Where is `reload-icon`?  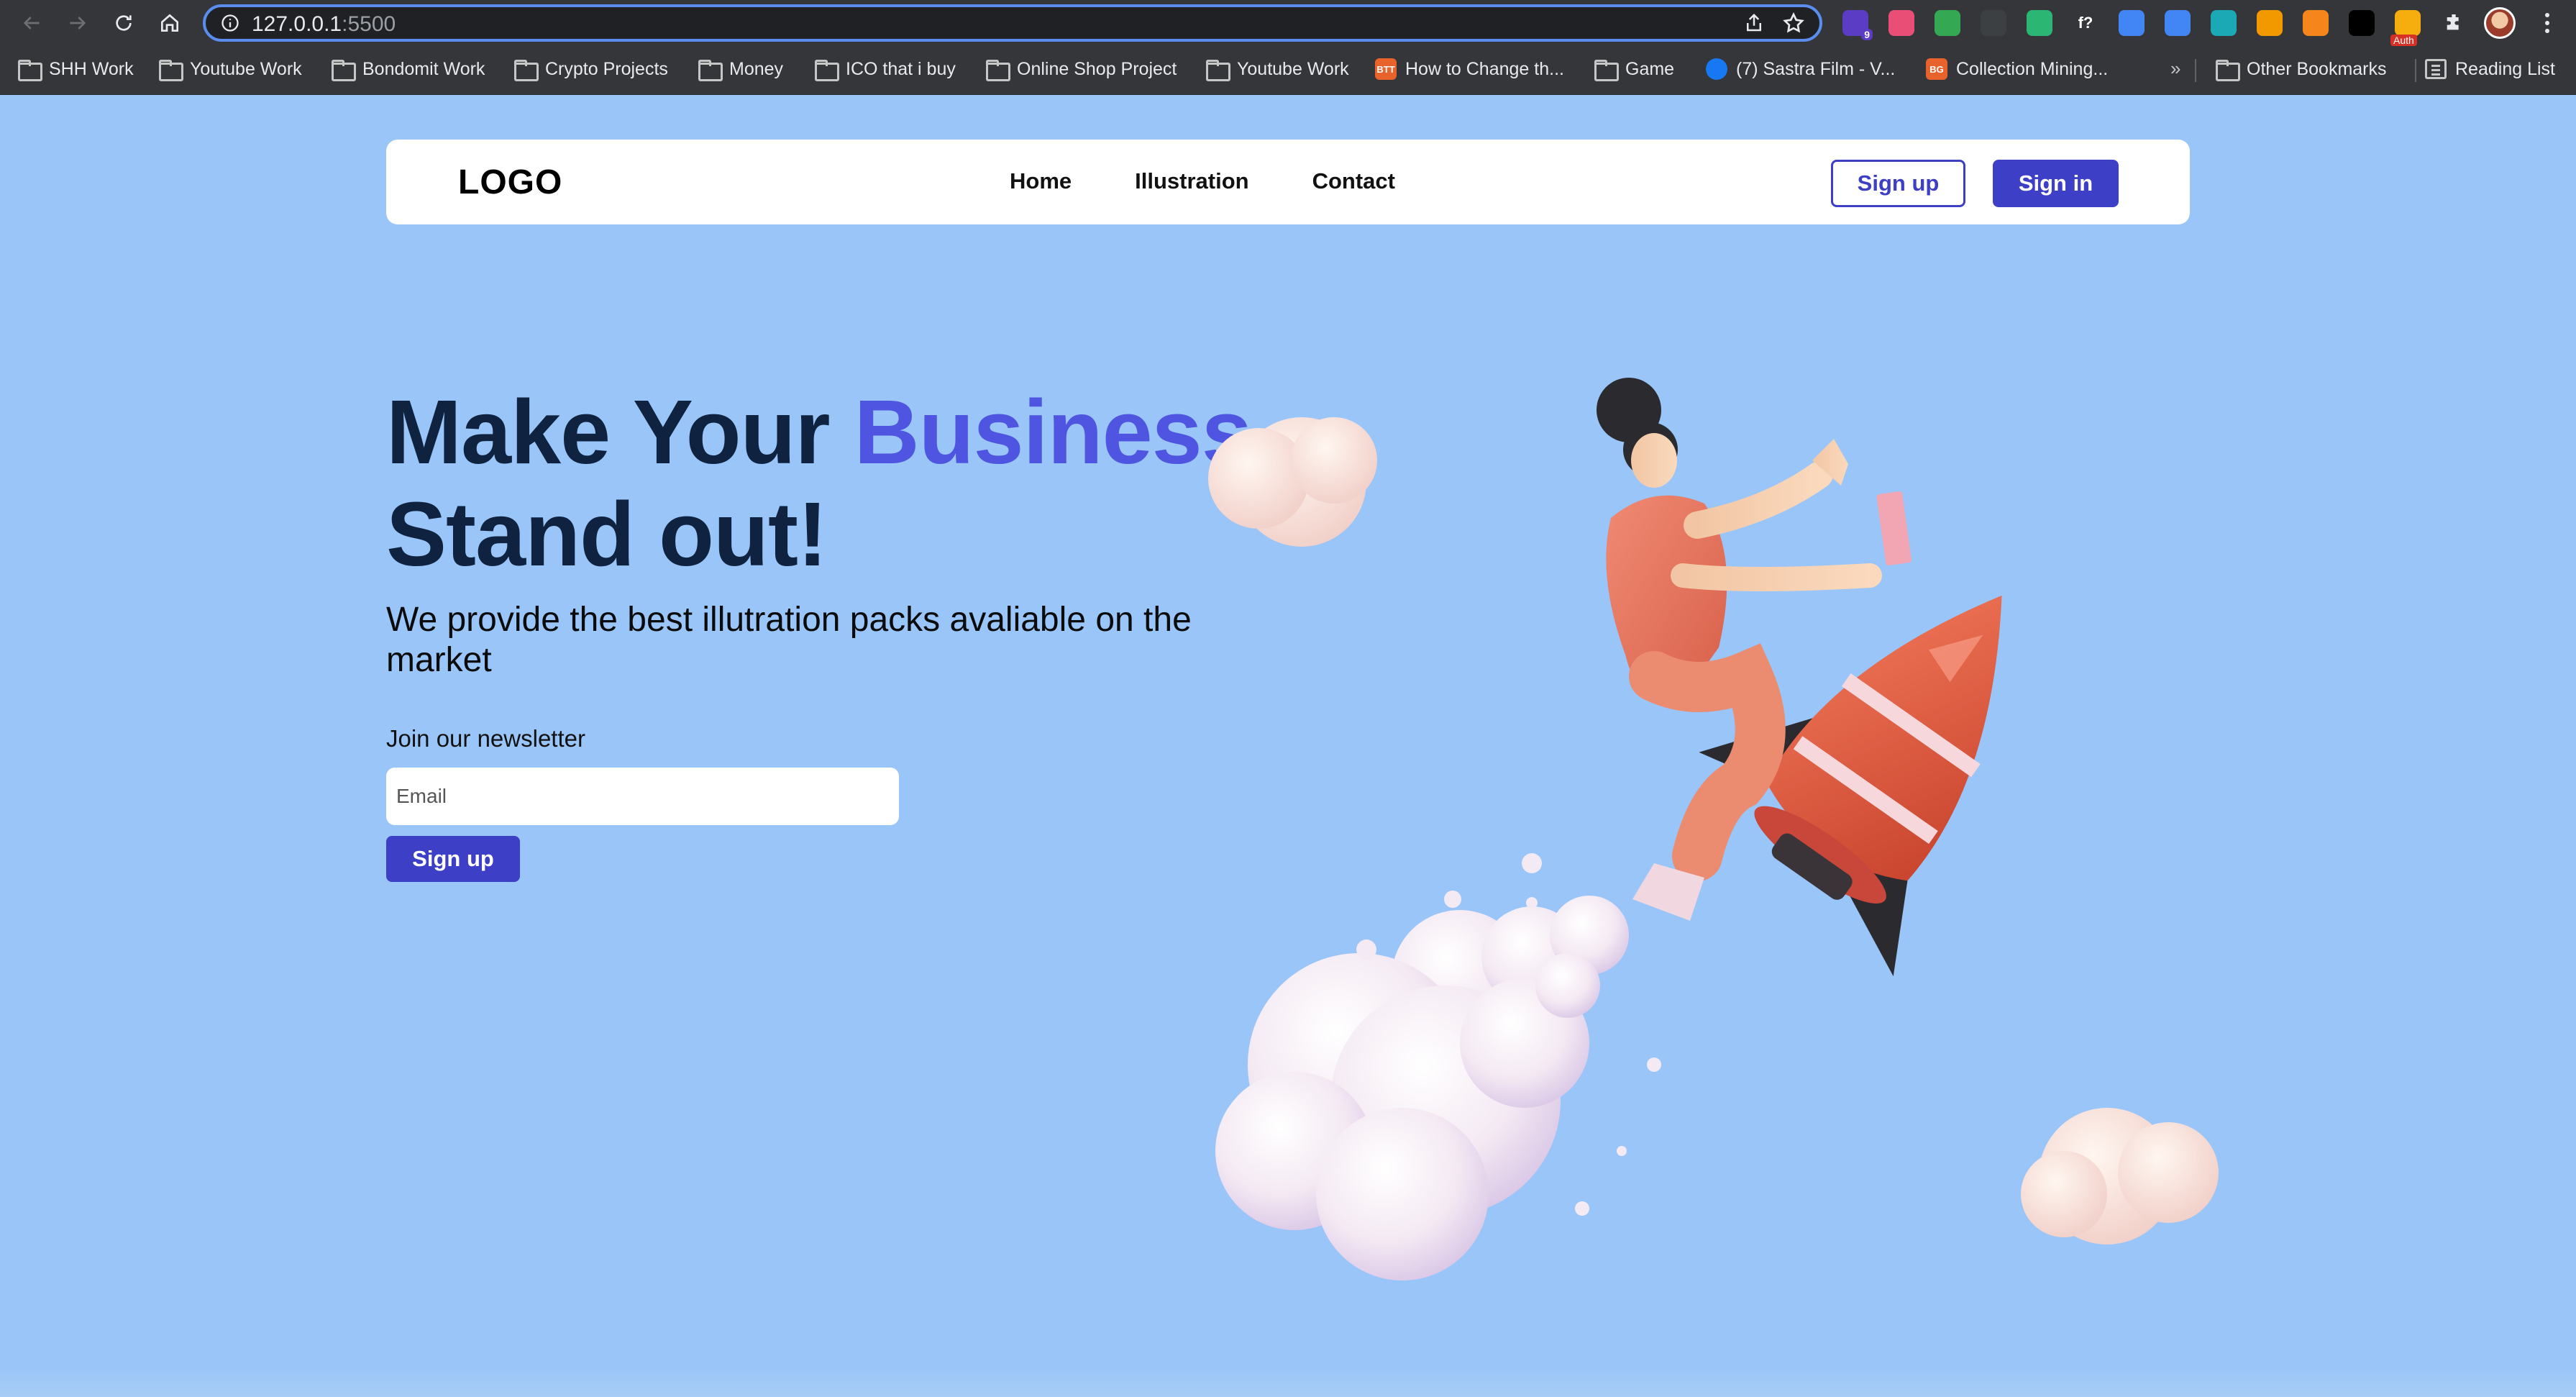
reload-icon is located at coordinates (123, 23).